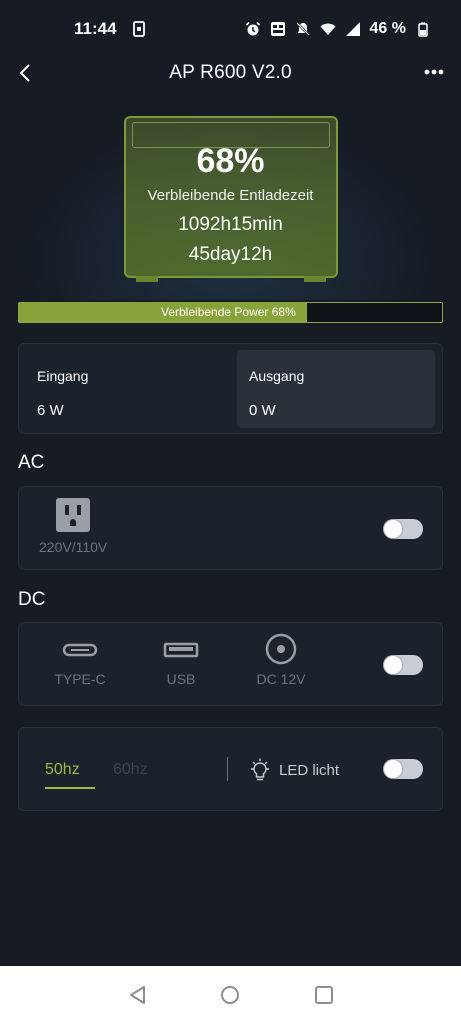 The image size is (461, 1024). I want to click on usb-icon, so click(181, 650).